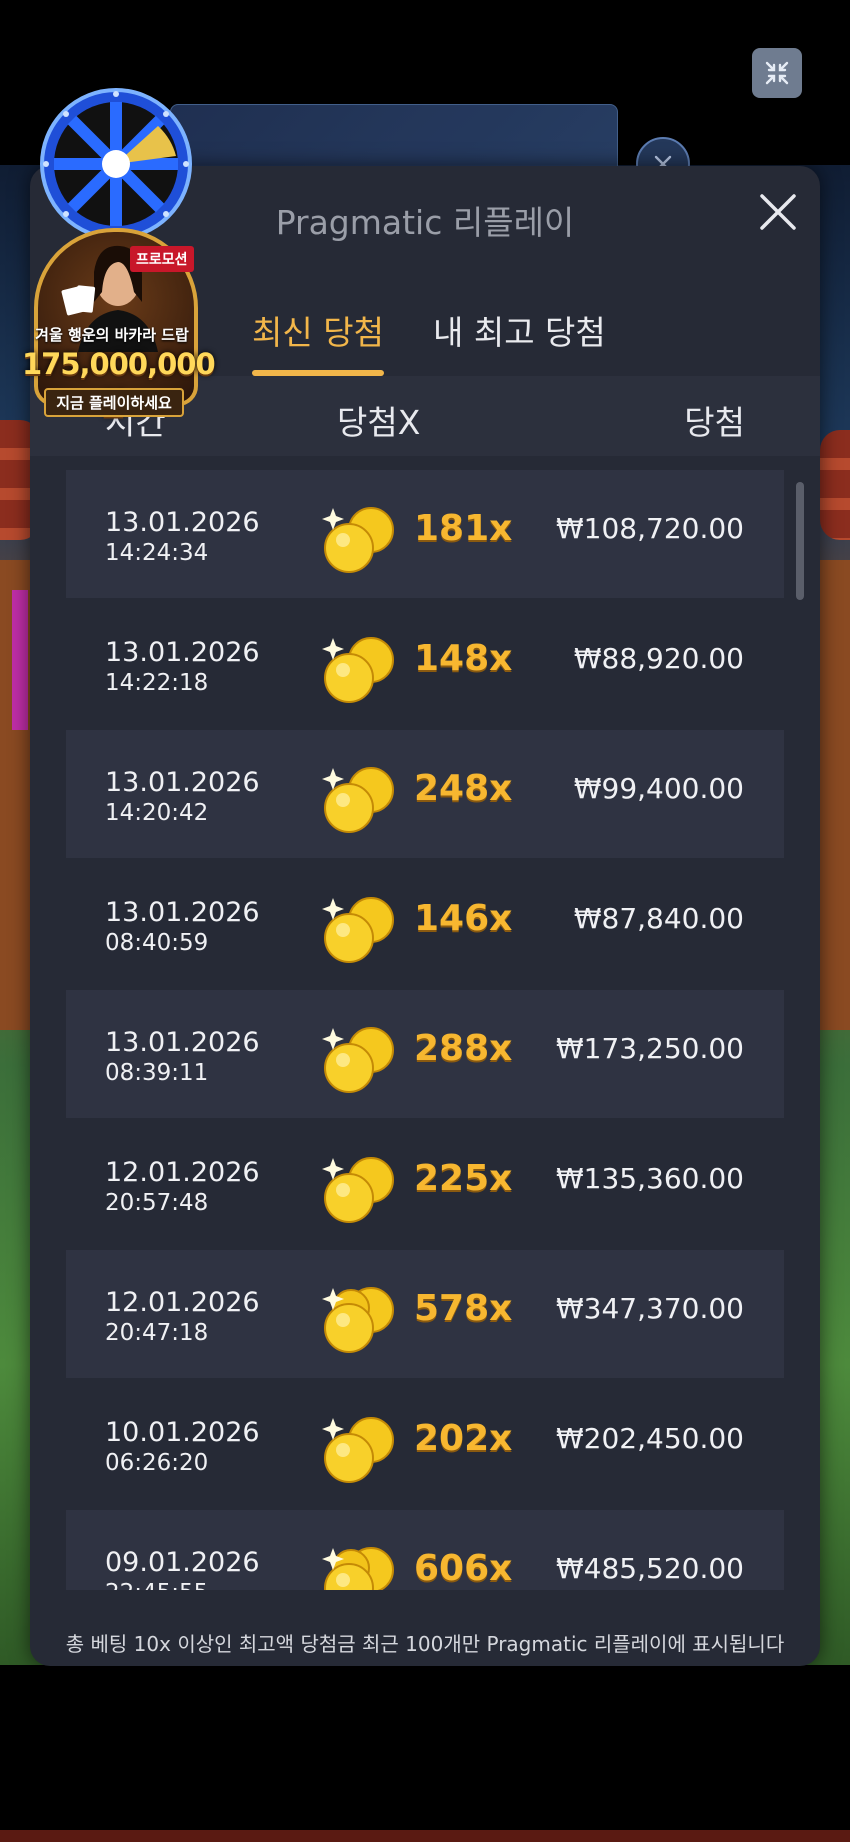 Image resolution: width=850 pixels, height=1842 pixels. What do you see at coordinates (658, 788) in the screenshot?
I see `row-win-amount: ₩99,400.00` at bounding box center [658, 788].